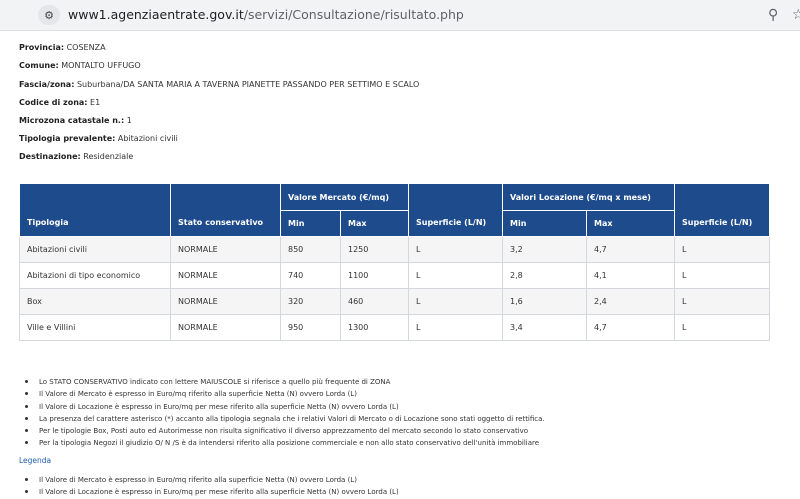 The height and width of the screenshot is (499, 800). I want to click on info-label: Codice di zona:, so click(53, 102).